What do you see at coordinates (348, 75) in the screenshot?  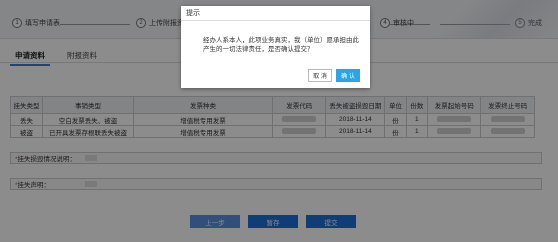 I see `confirm-button: 确 认` at bounding box center [348, 75].